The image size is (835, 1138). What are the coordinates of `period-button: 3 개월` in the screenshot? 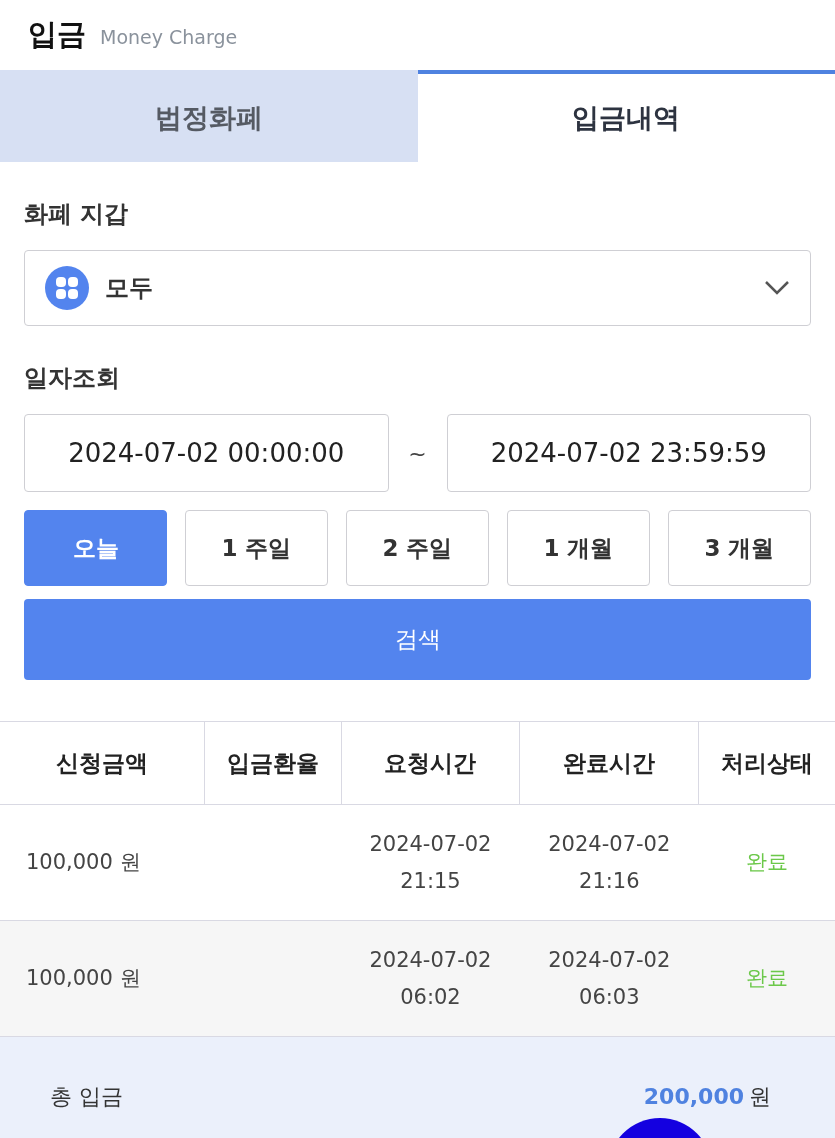 It's located at (739, 548).